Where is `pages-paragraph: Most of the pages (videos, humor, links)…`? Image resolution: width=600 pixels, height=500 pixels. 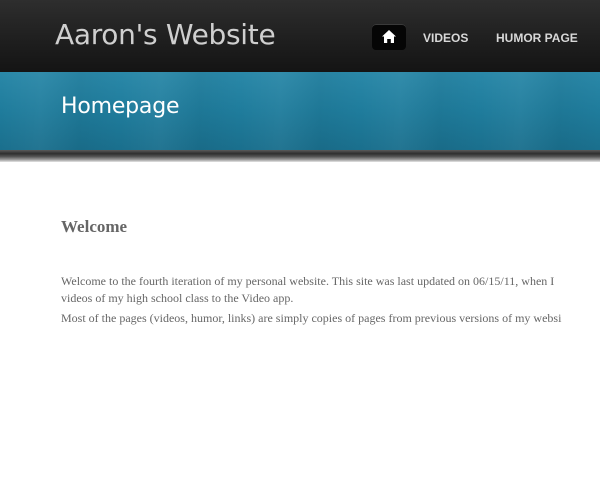
pages-paragraph: Most of the pages (videos, humor, links)… is located at coordinates (311, 318).